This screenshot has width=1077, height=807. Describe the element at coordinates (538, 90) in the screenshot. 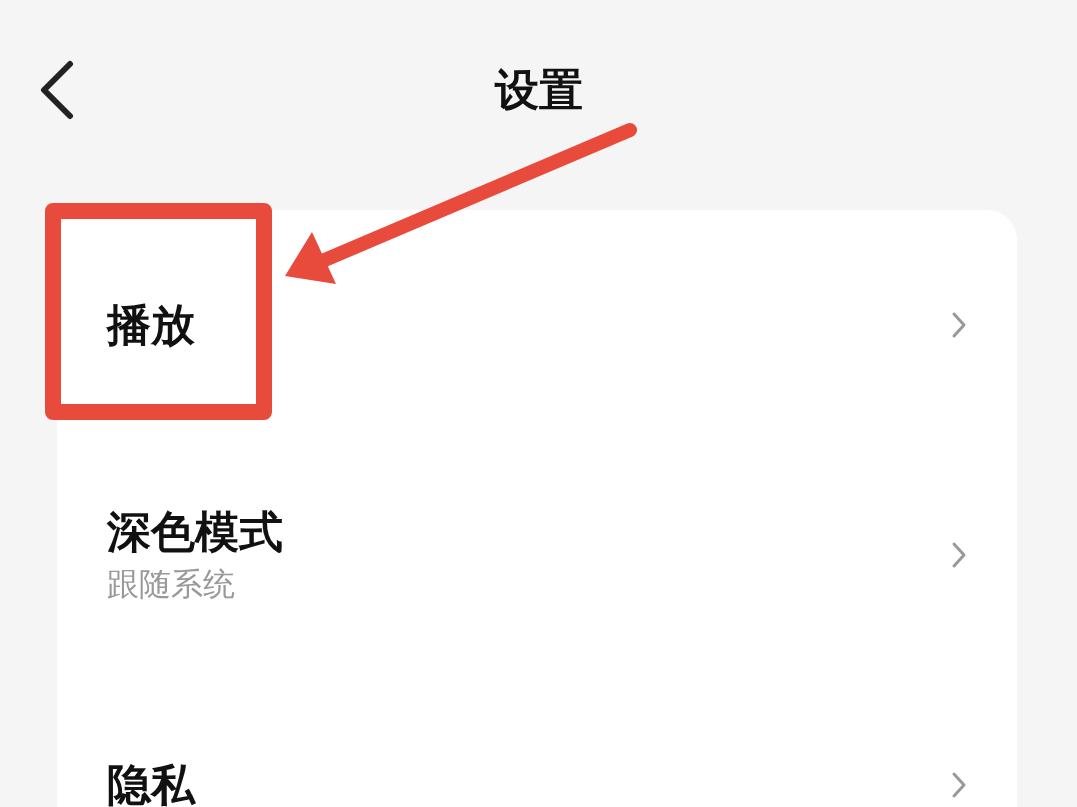

I see `page-title: 设置` at that location.